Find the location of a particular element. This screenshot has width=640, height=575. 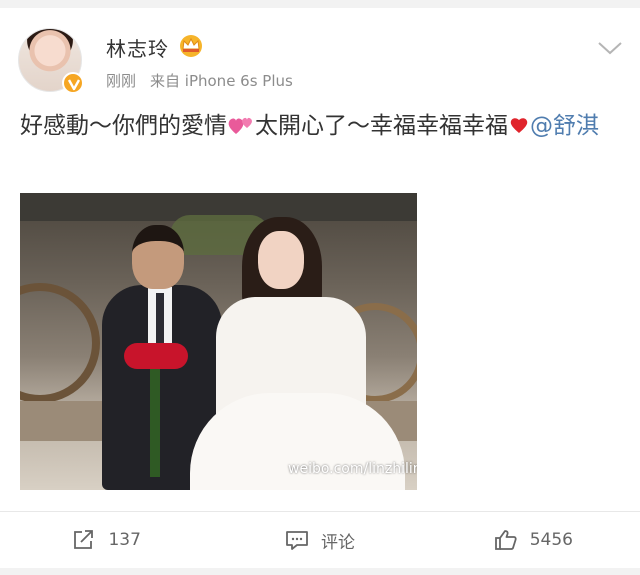

post-text-part1: 好感動～你們的愛情 is located at coordinates (123, 126).